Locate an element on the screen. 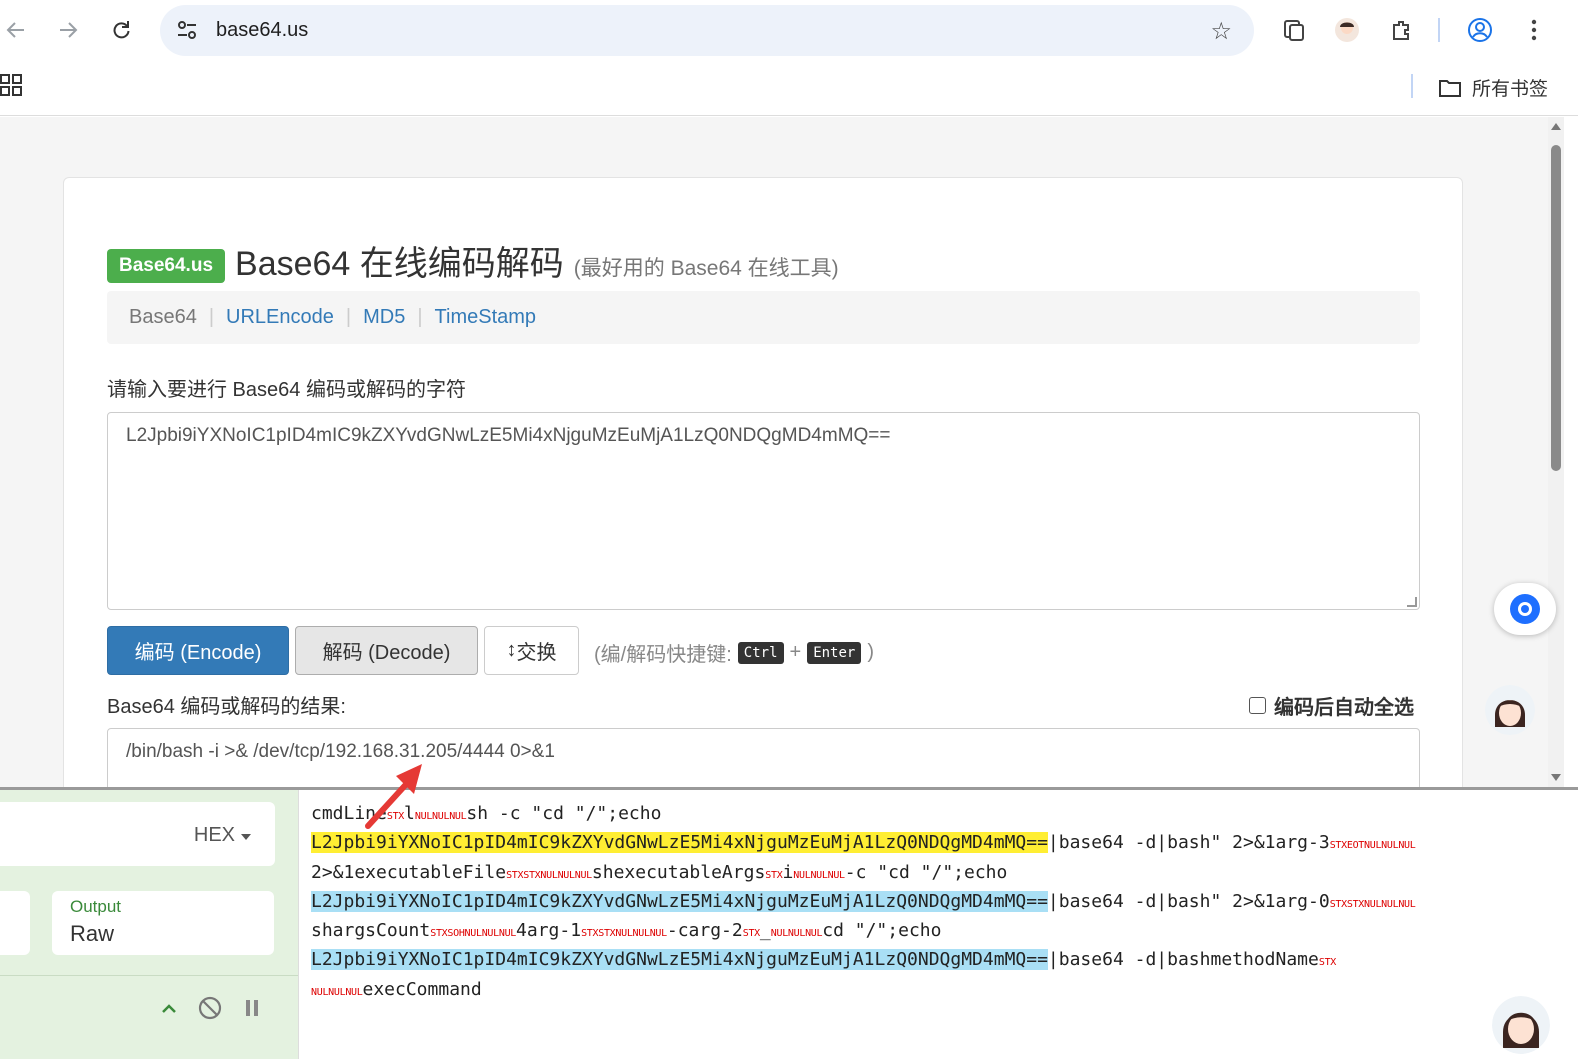  decode-button: 解码 (Decode) is located at coordinates (386, 650).